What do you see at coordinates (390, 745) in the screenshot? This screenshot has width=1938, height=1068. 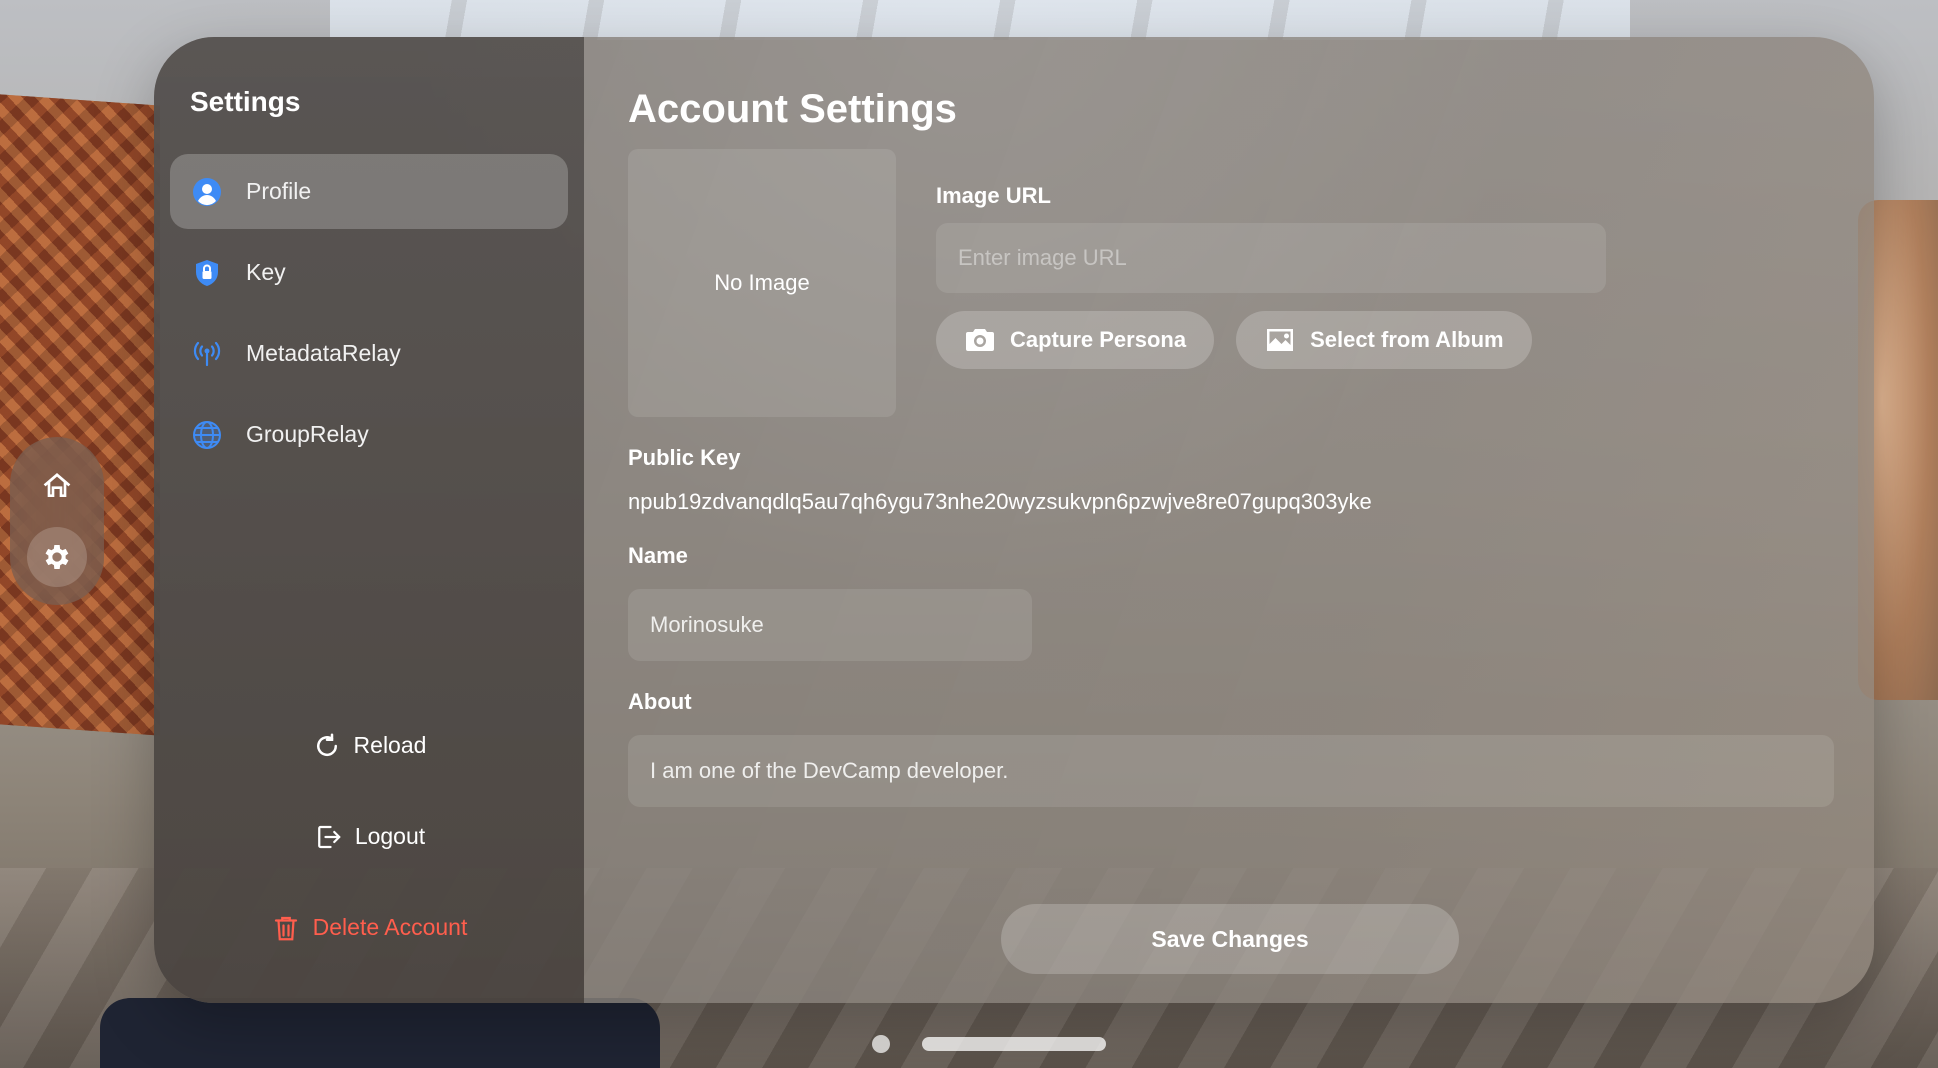 I see `reload-label: Reload` at bounding box center [390, 745].